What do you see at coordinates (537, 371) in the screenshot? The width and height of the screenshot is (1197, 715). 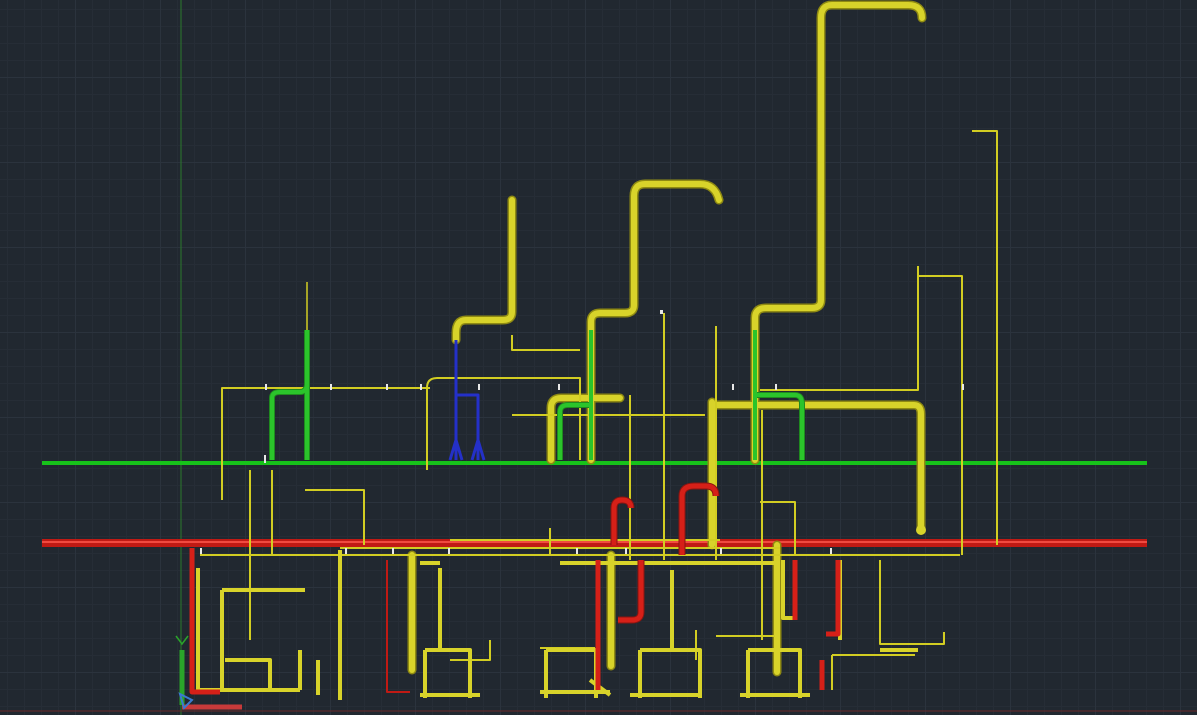 I see `green-pipes` at bounding box center [537, 371].